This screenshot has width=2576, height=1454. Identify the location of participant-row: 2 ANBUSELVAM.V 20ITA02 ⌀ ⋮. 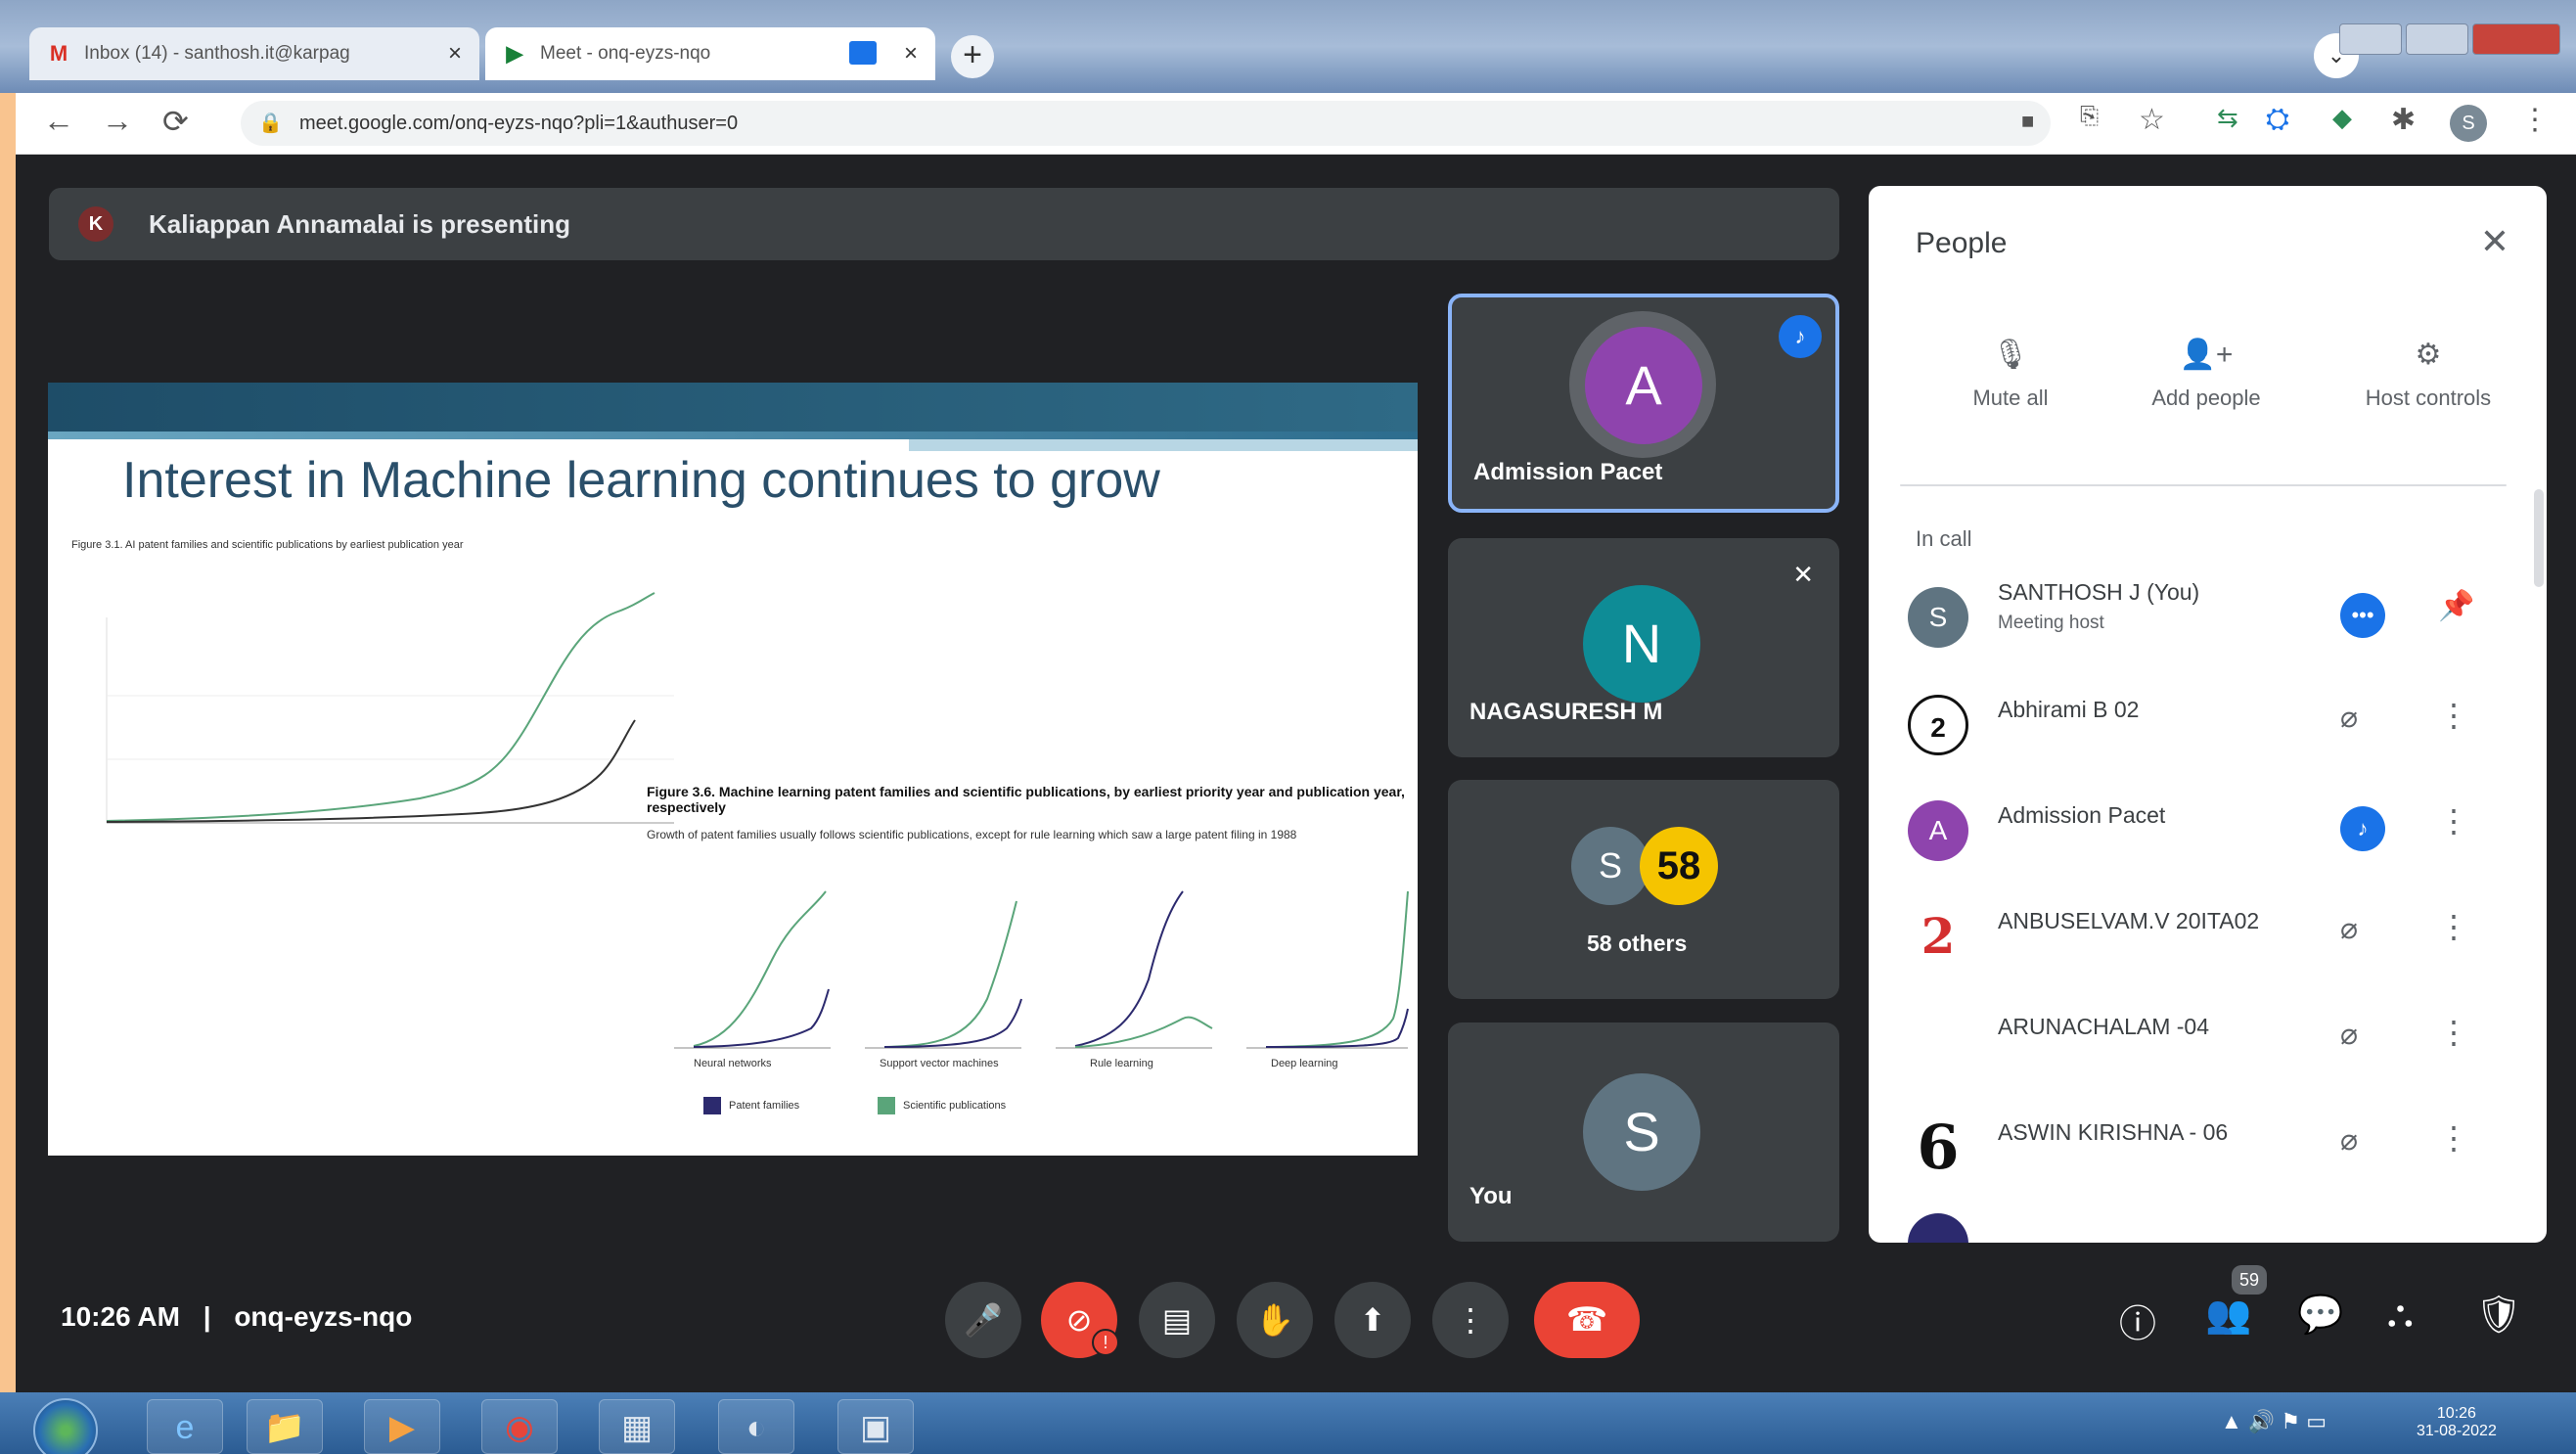
(2208, 935).